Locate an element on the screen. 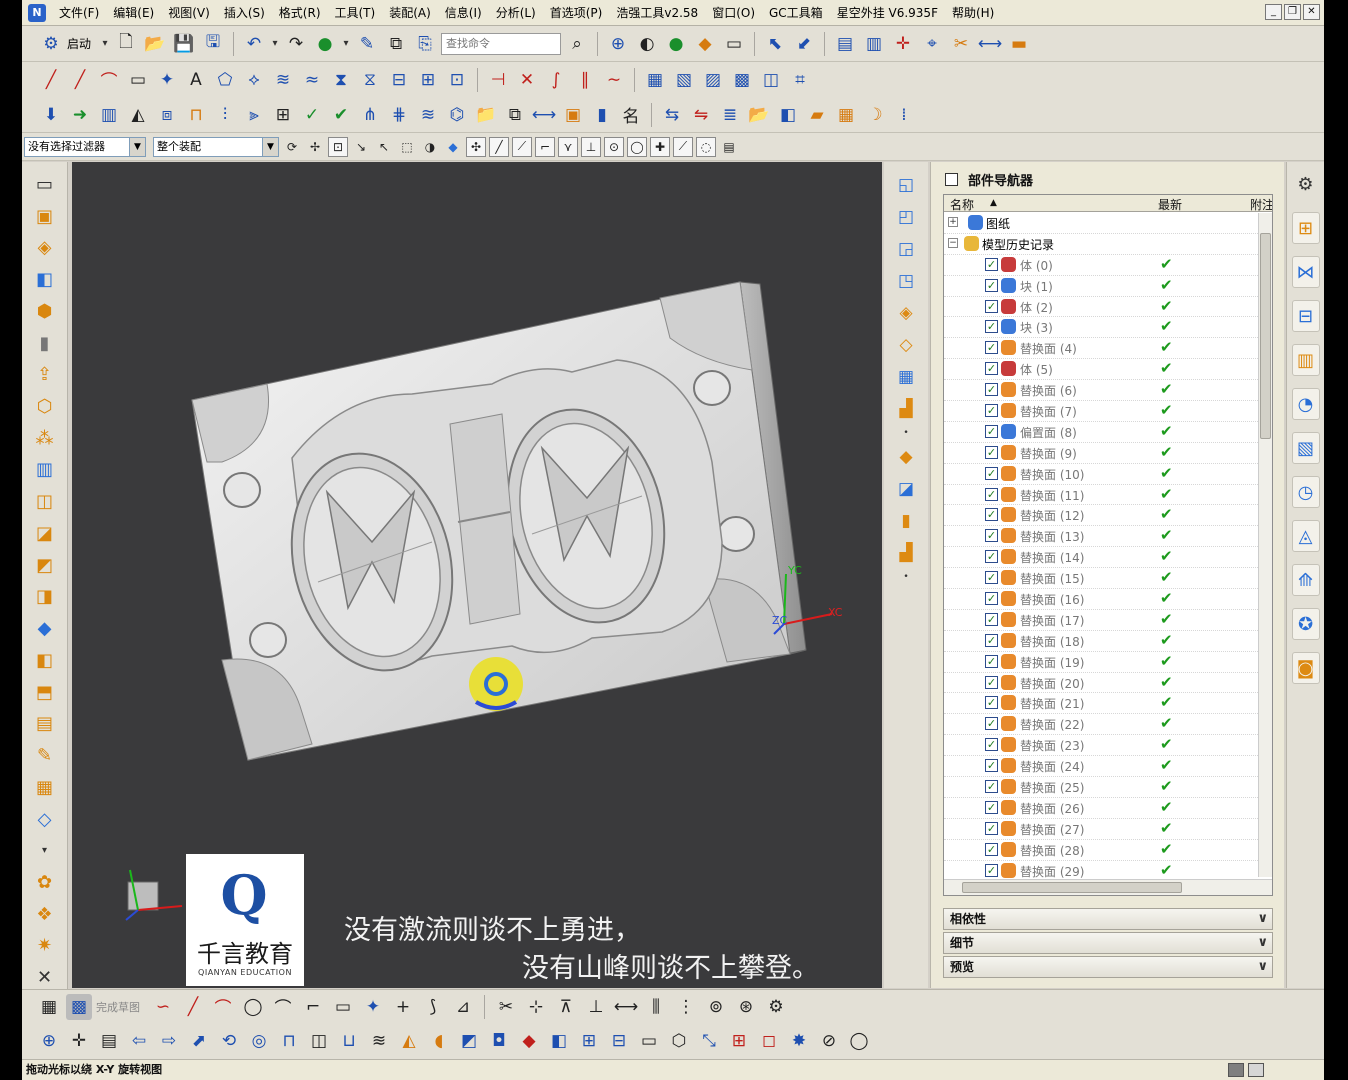 Image resolution: width=1348 pixels, height=1080 pixels. tool-c-icon: ✷ is located at coordinates (45, 946).